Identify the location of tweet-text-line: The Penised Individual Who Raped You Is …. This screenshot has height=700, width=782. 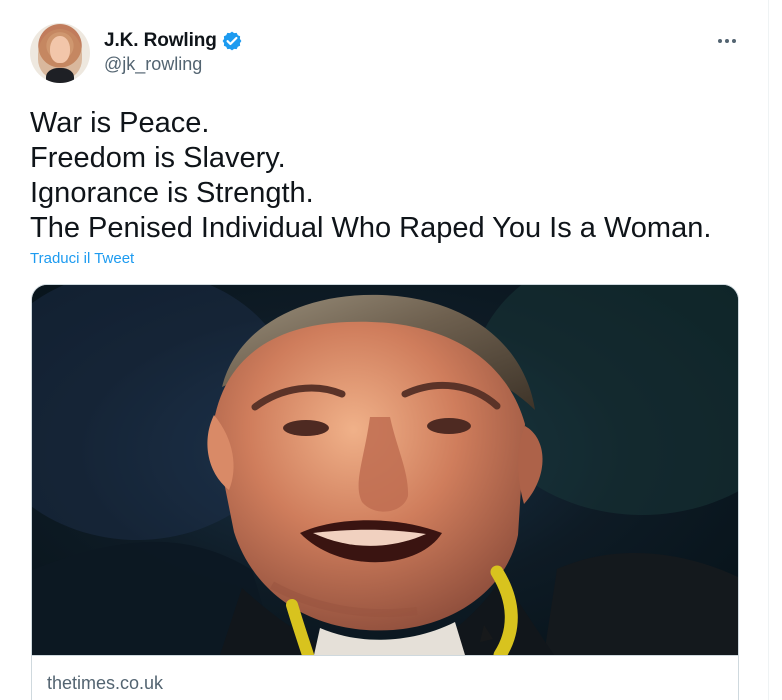
(371, 228).